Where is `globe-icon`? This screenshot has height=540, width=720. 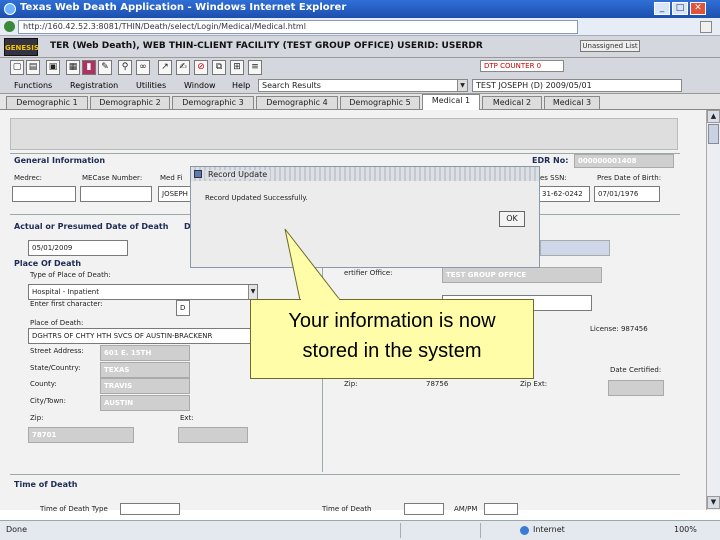 globe-icon is located at coordinates (524, 530).